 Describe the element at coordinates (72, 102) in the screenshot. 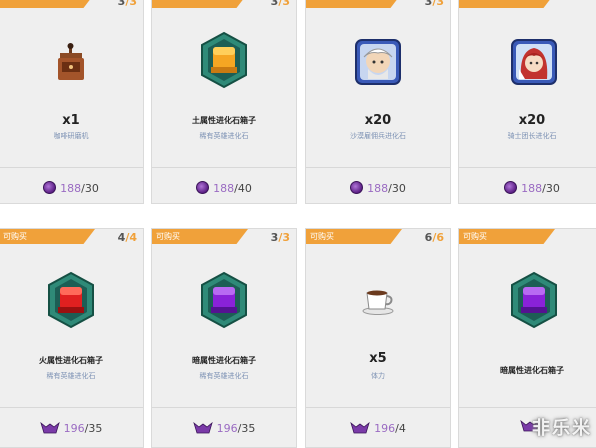

I see `shop-item-card: 3/3 x1 咖啡研磨机 188/30` at that location.